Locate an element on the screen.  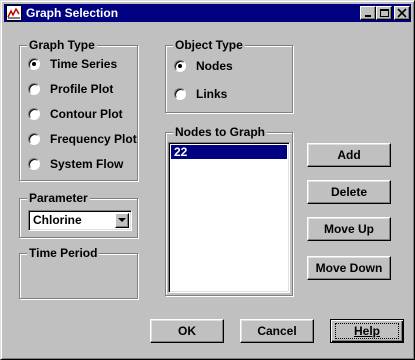
move-down-button: Move Down is located at coordinates (349, 268).